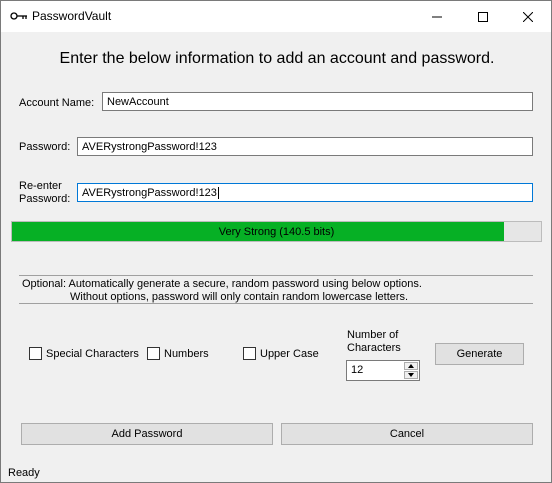  I want to click on close-button, so click(528, 16).